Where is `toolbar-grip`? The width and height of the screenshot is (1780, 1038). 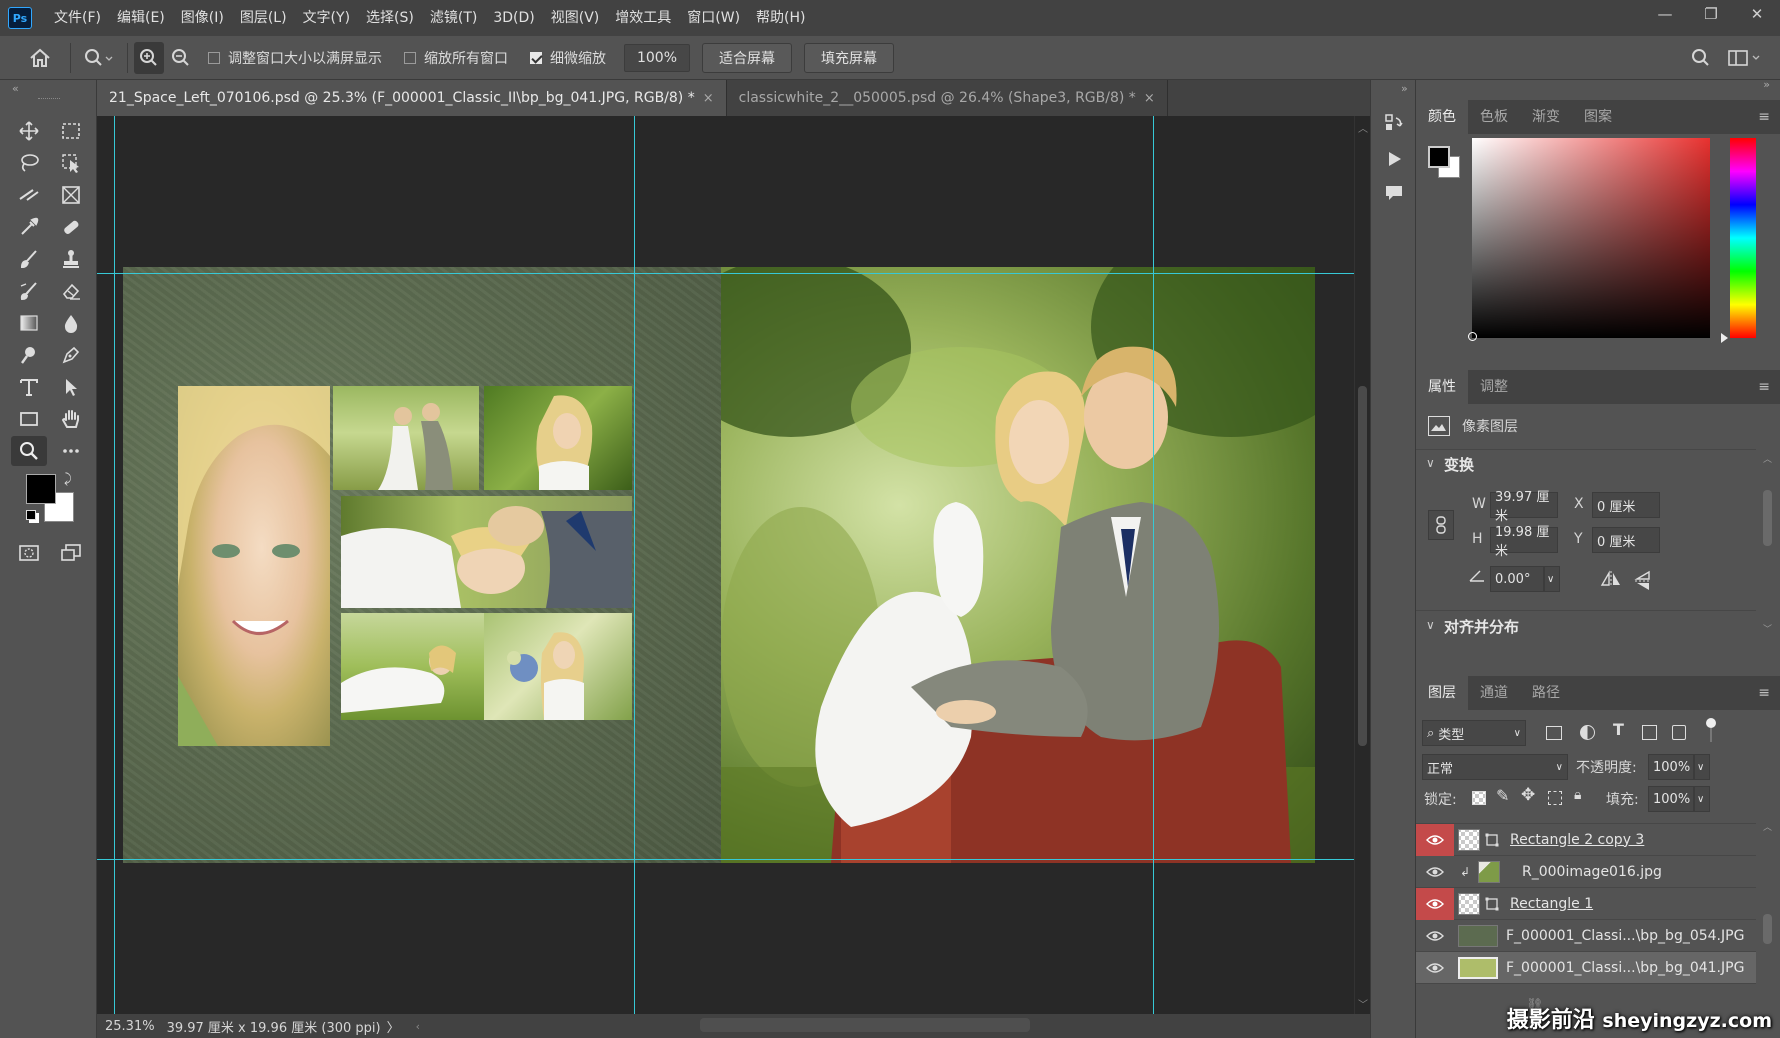 toolbar-grip is located at coordinates (49, 99).